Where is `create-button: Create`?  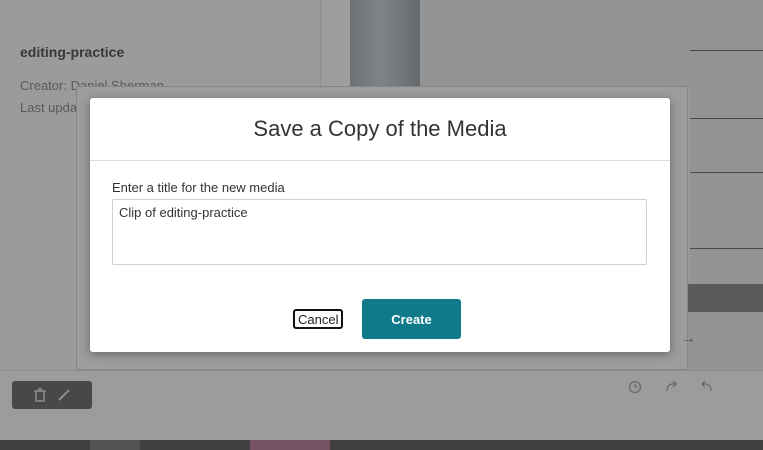 create-button: Create is located at coordinates (411, 319).